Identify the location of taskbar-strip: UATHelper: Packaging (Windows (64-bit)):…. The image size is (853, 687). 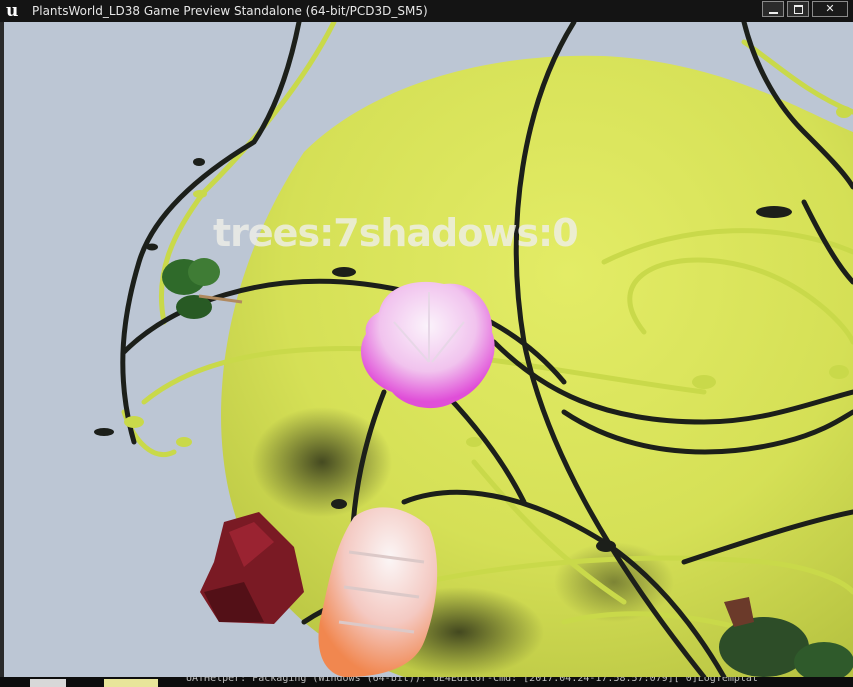
(426, 682).